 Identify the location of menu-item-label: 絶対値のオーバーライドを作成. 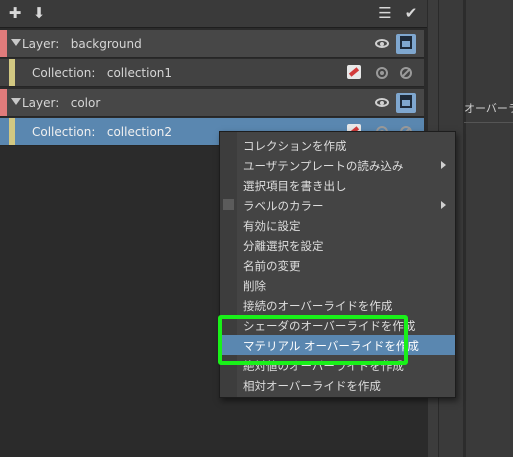
(323, 366).